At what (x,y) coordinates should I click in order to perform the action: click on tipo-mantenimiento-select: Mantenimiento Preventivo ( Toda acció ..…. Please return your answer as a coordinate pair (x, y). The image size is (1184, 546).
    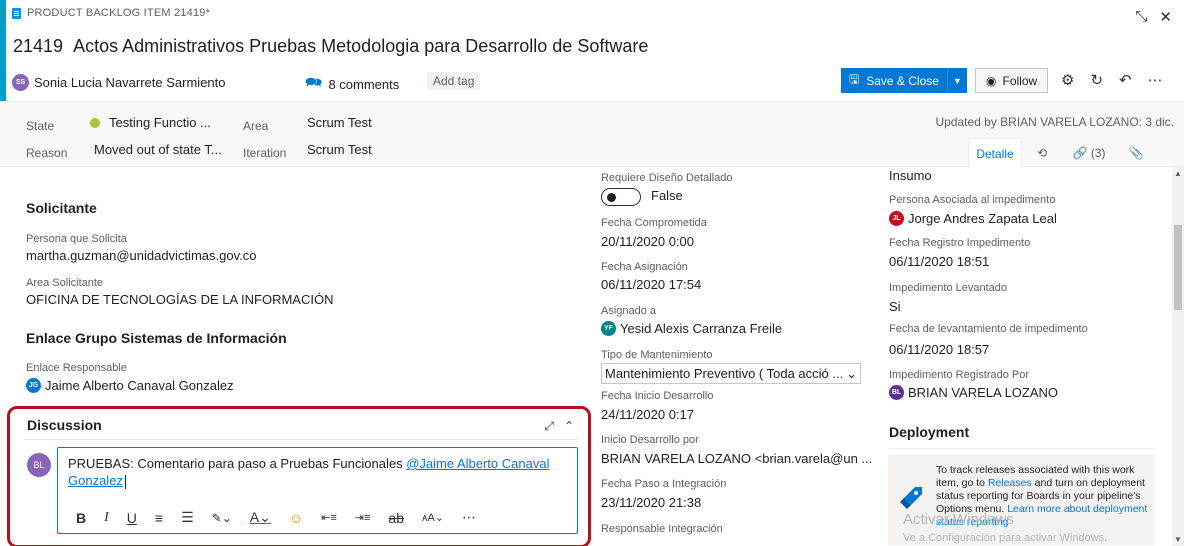
    Looking at the image, I should click on (731, 373).